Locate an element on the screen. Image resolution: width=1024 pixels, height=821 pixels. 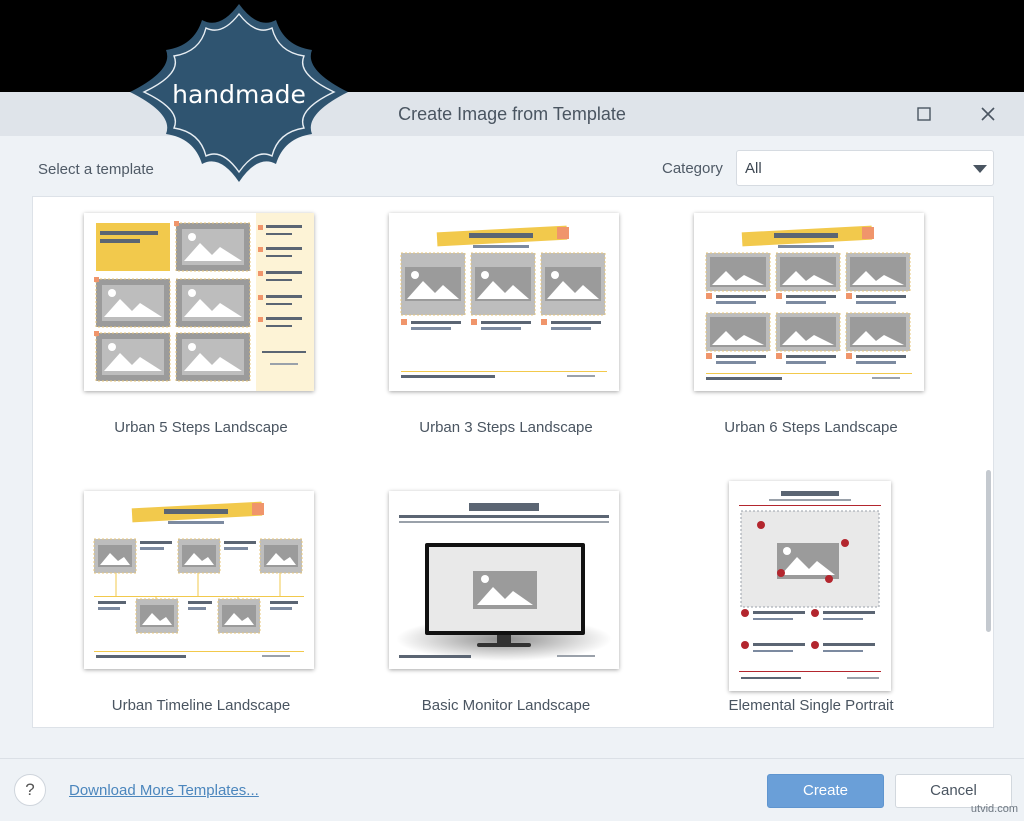
maximize-icon is located at coordinates (924, 114).